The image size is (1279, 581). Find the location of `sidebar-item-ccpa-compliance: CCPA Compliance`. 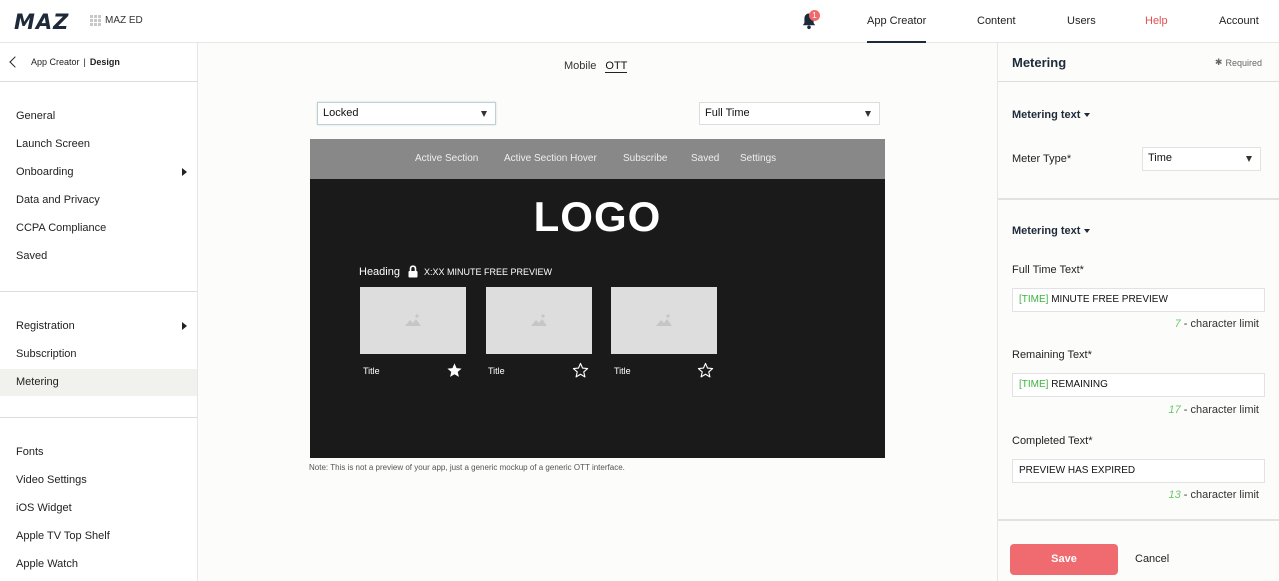

sidebar-item-ccpa-compliance: CCPA Compliance is located at coordinates (98, 228).